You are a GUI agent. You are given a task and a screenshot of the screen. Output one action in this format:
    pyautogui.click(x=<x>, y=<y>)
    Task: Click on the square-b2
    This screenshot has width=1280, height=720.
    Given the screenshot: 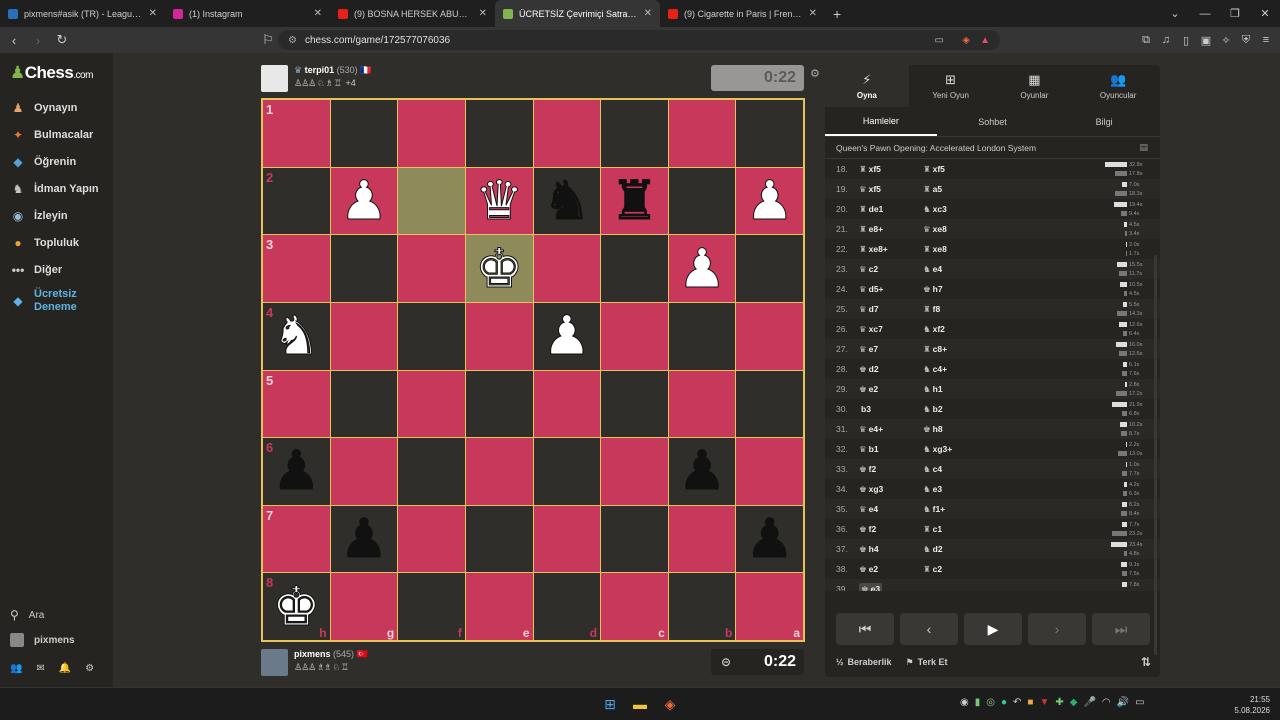 What is the action you would take?
    pyautogui.click(x=702, y=201)
    